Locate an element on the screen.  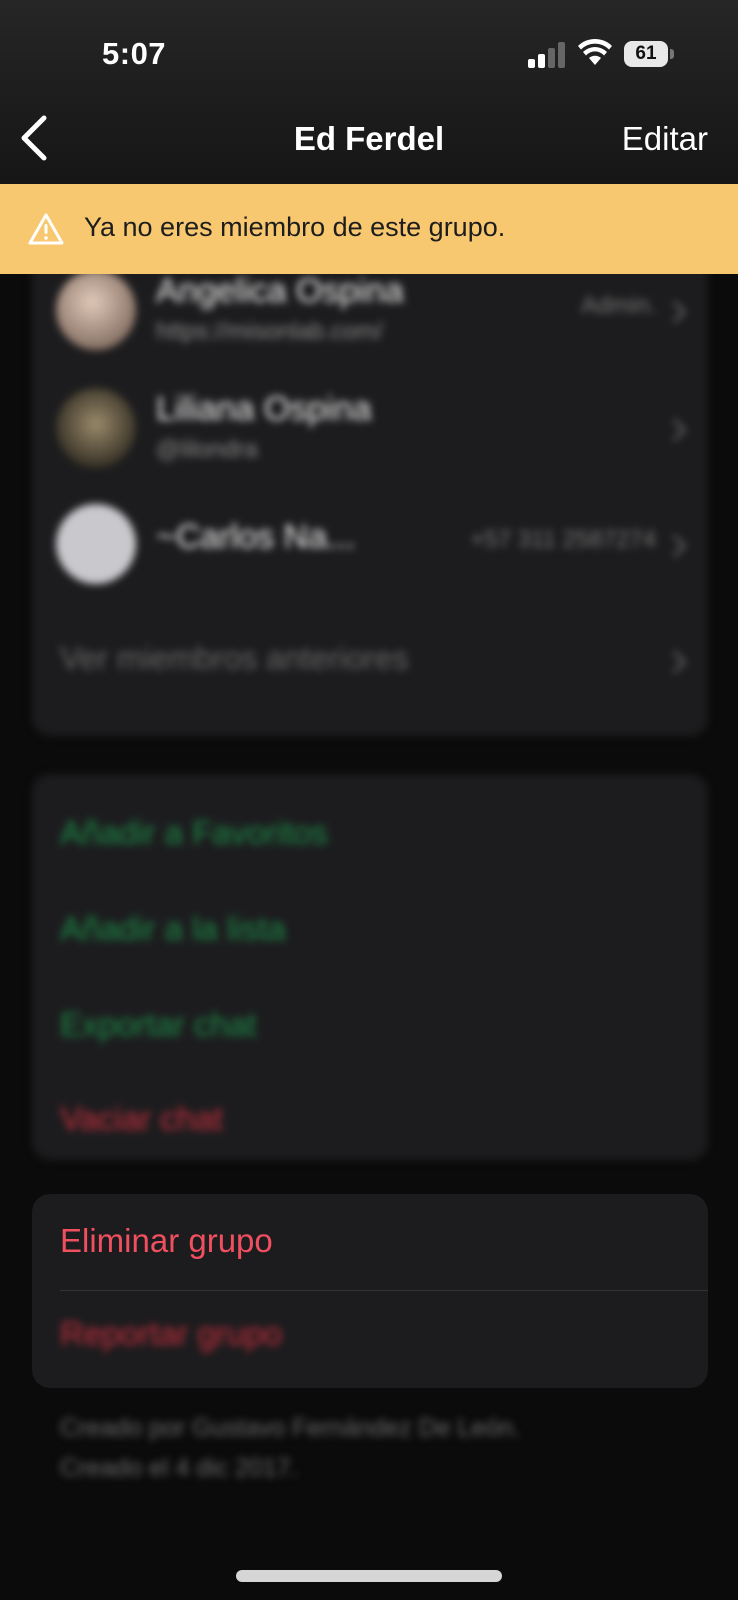
add-to-list-button: Añadir a la lista is located at coordinates (173, 929).